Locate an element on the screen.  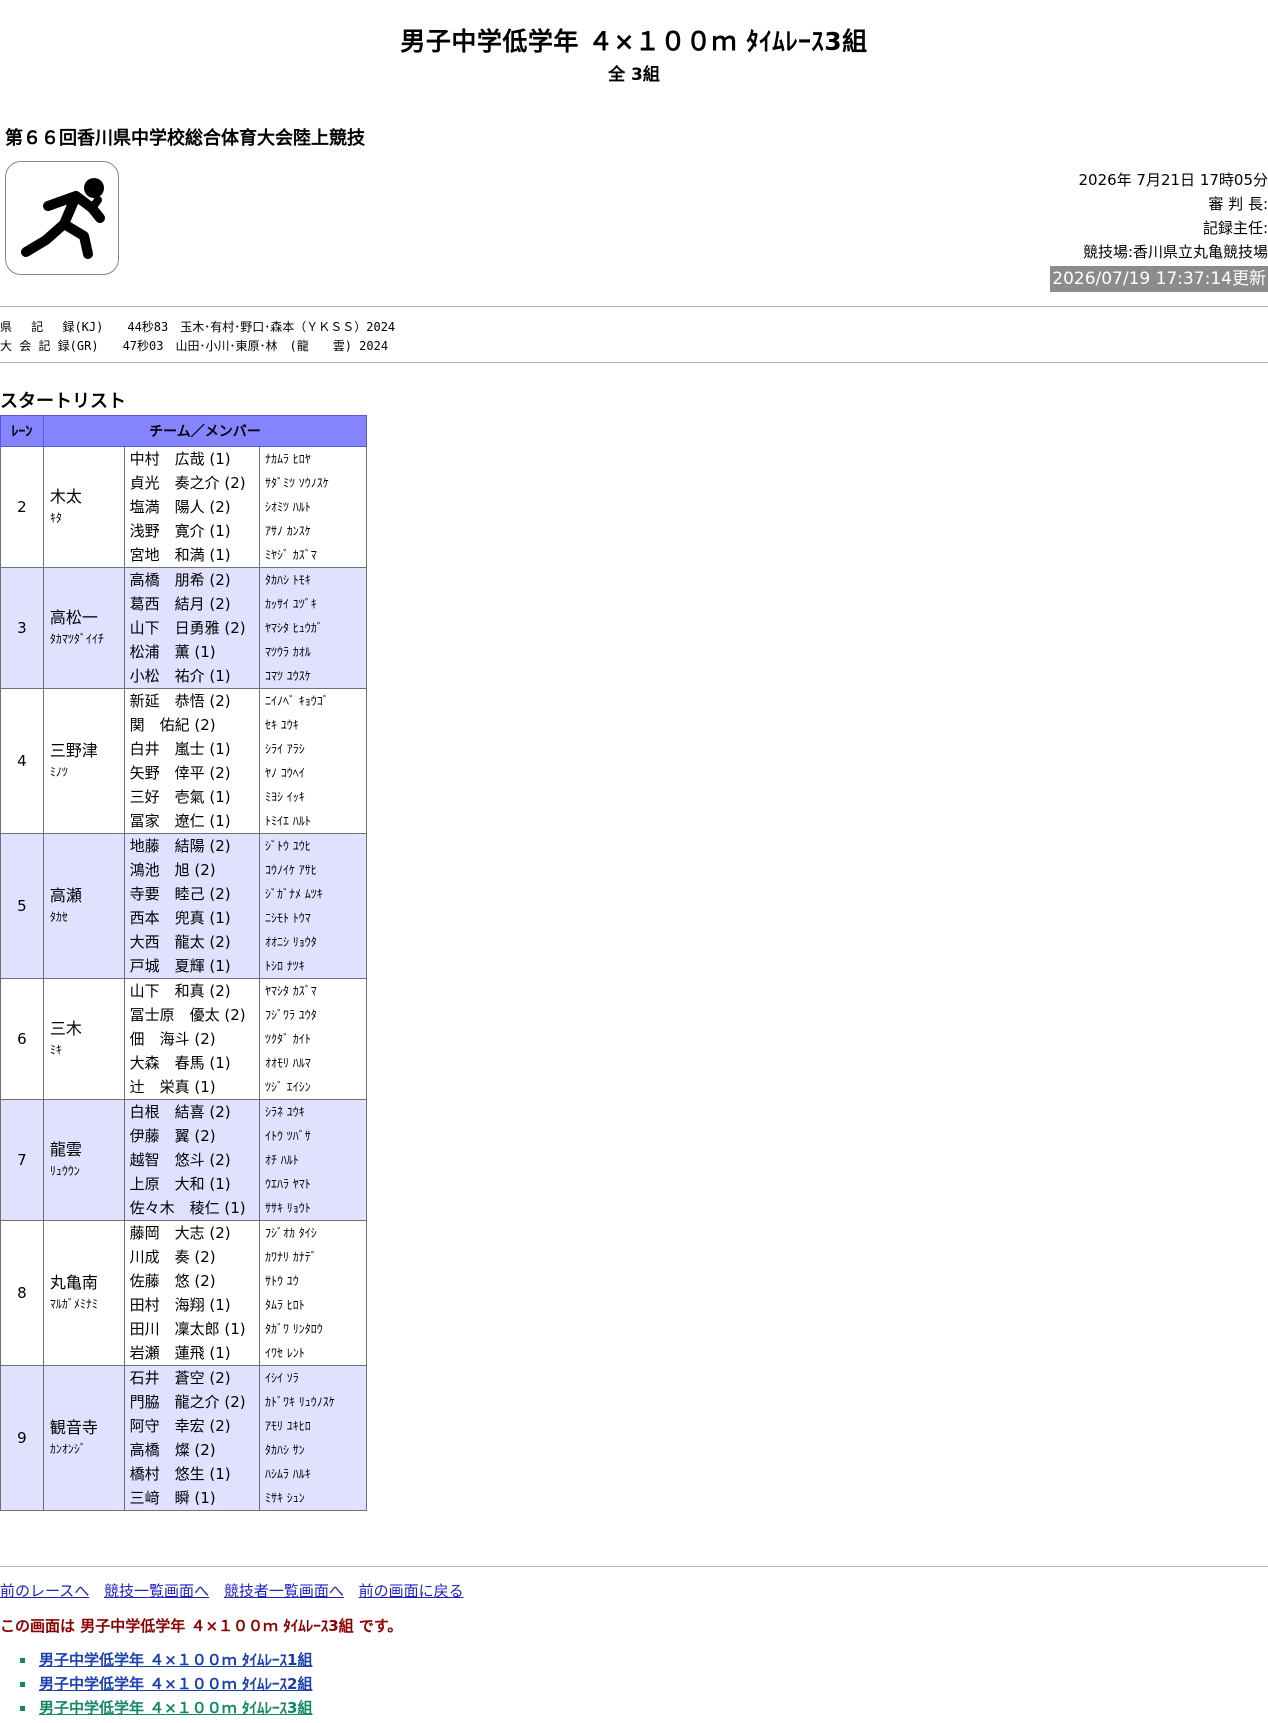
member-kana: ｵｵﾆｼ ﾘｮｳﾀ is located at coordinates (290, 942).